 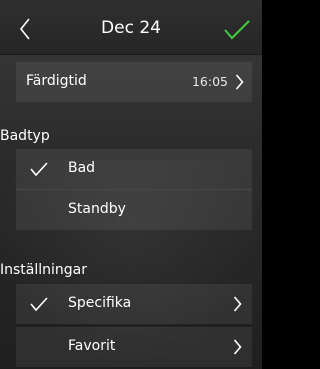 What do you see at coordinates (82, 168) in the screenshot?
I see `option-label: Bad` at bounding box center [82, 168].